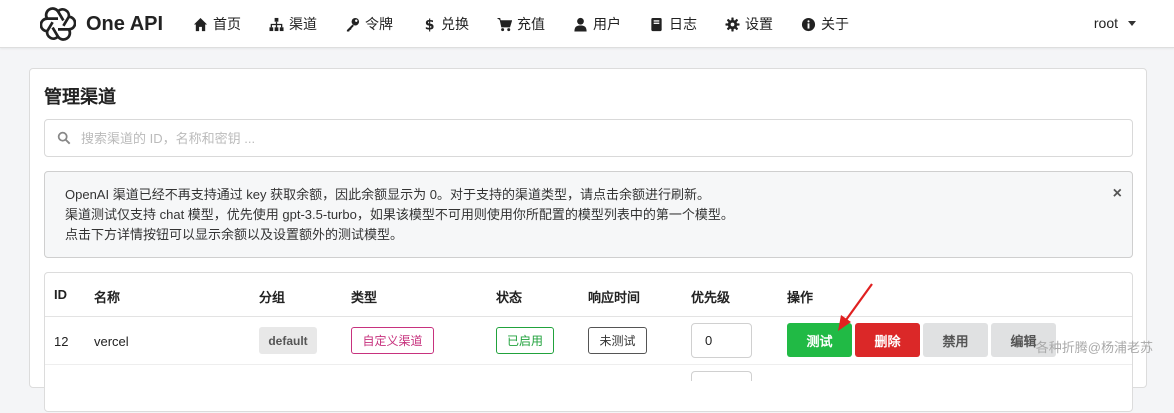 Image resolution: width=1174 pixels, height=413 pixels. I want to click on table-header: ID 名称 分组 类型 状态 响应时间 优先级 操作, so click(588, 295).